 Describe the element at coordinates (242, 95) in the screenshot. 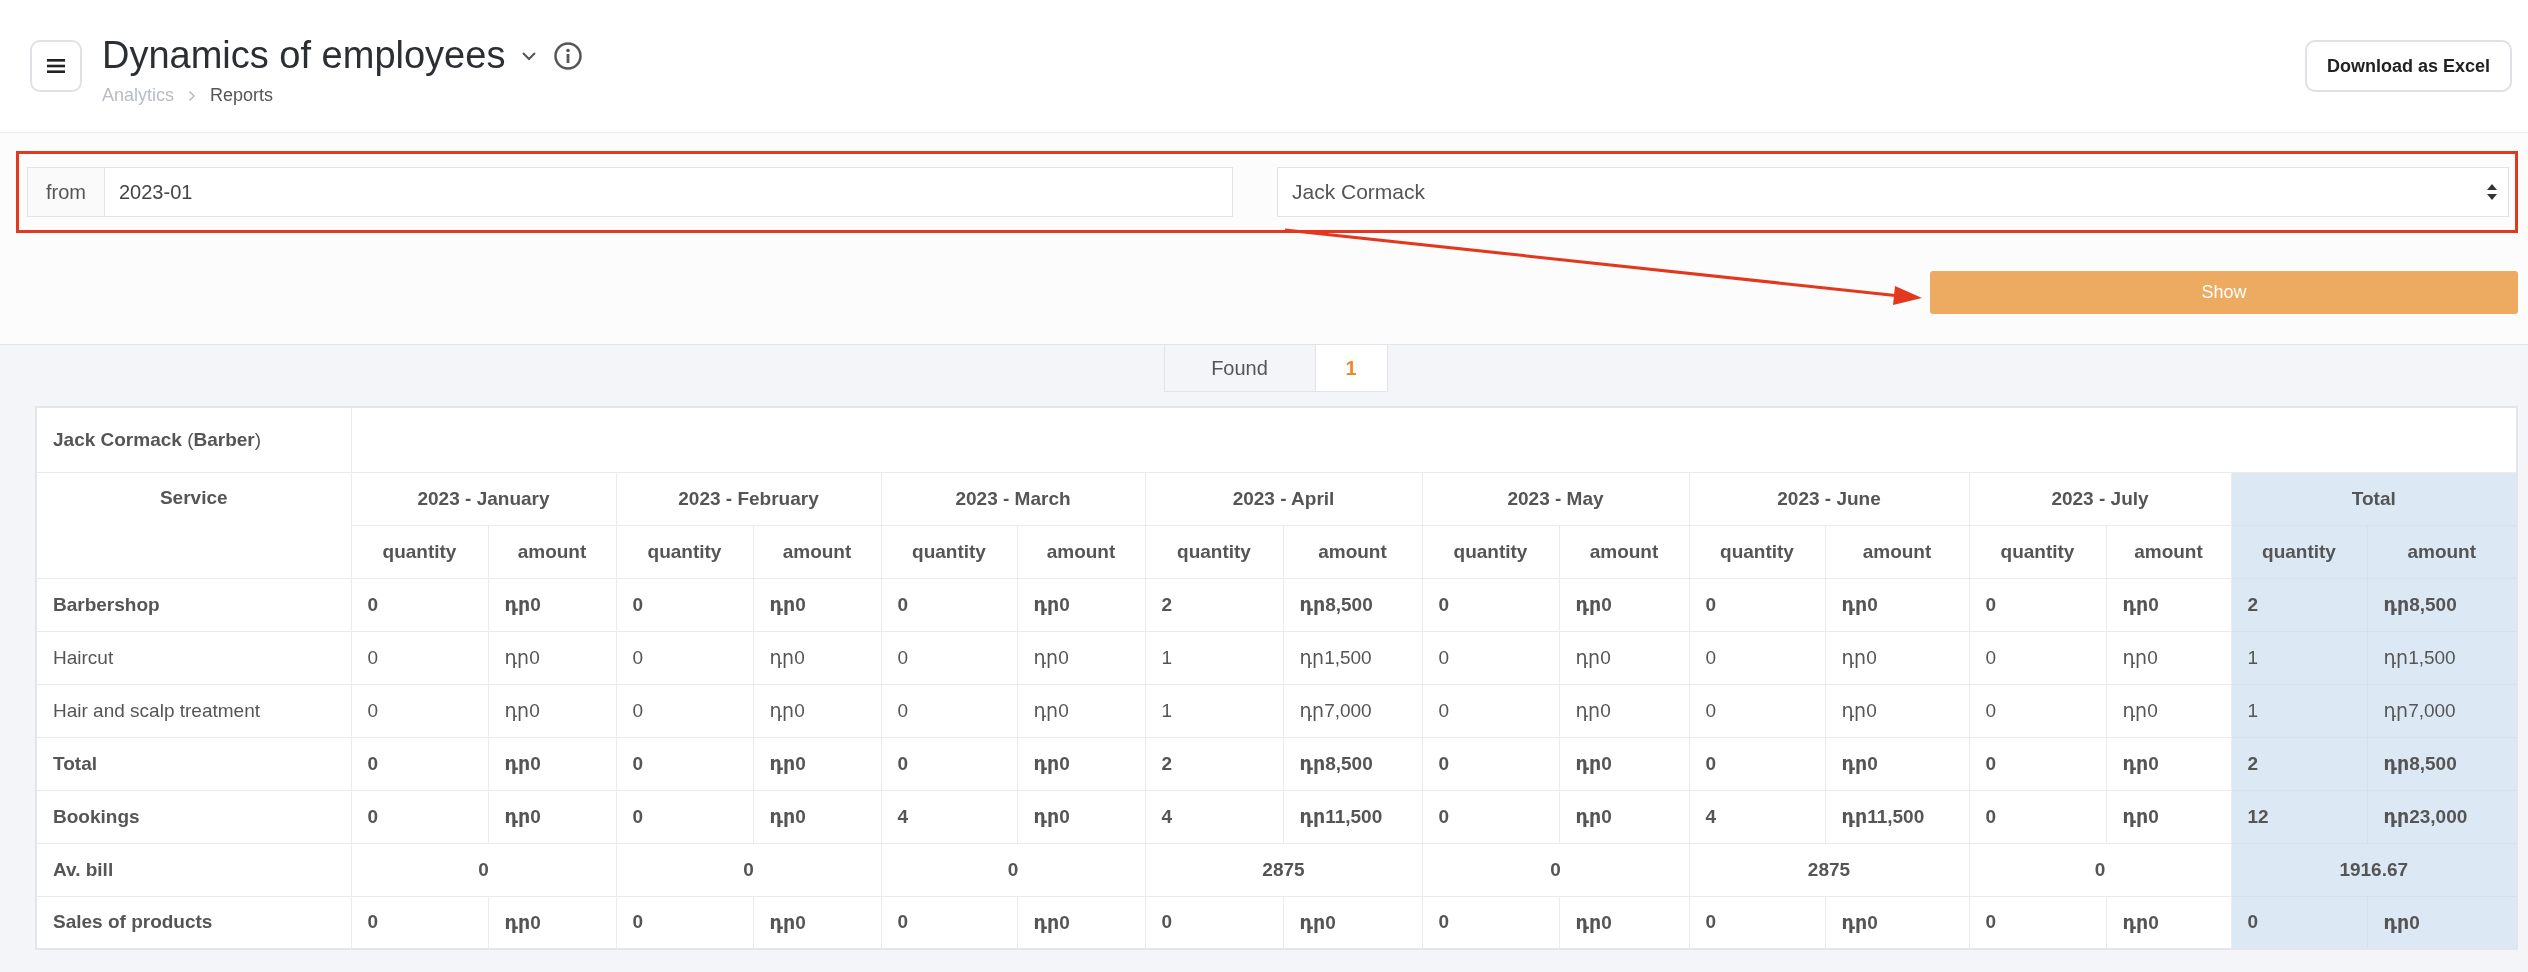

I see `breadcrumb-link: Reports` at that location.